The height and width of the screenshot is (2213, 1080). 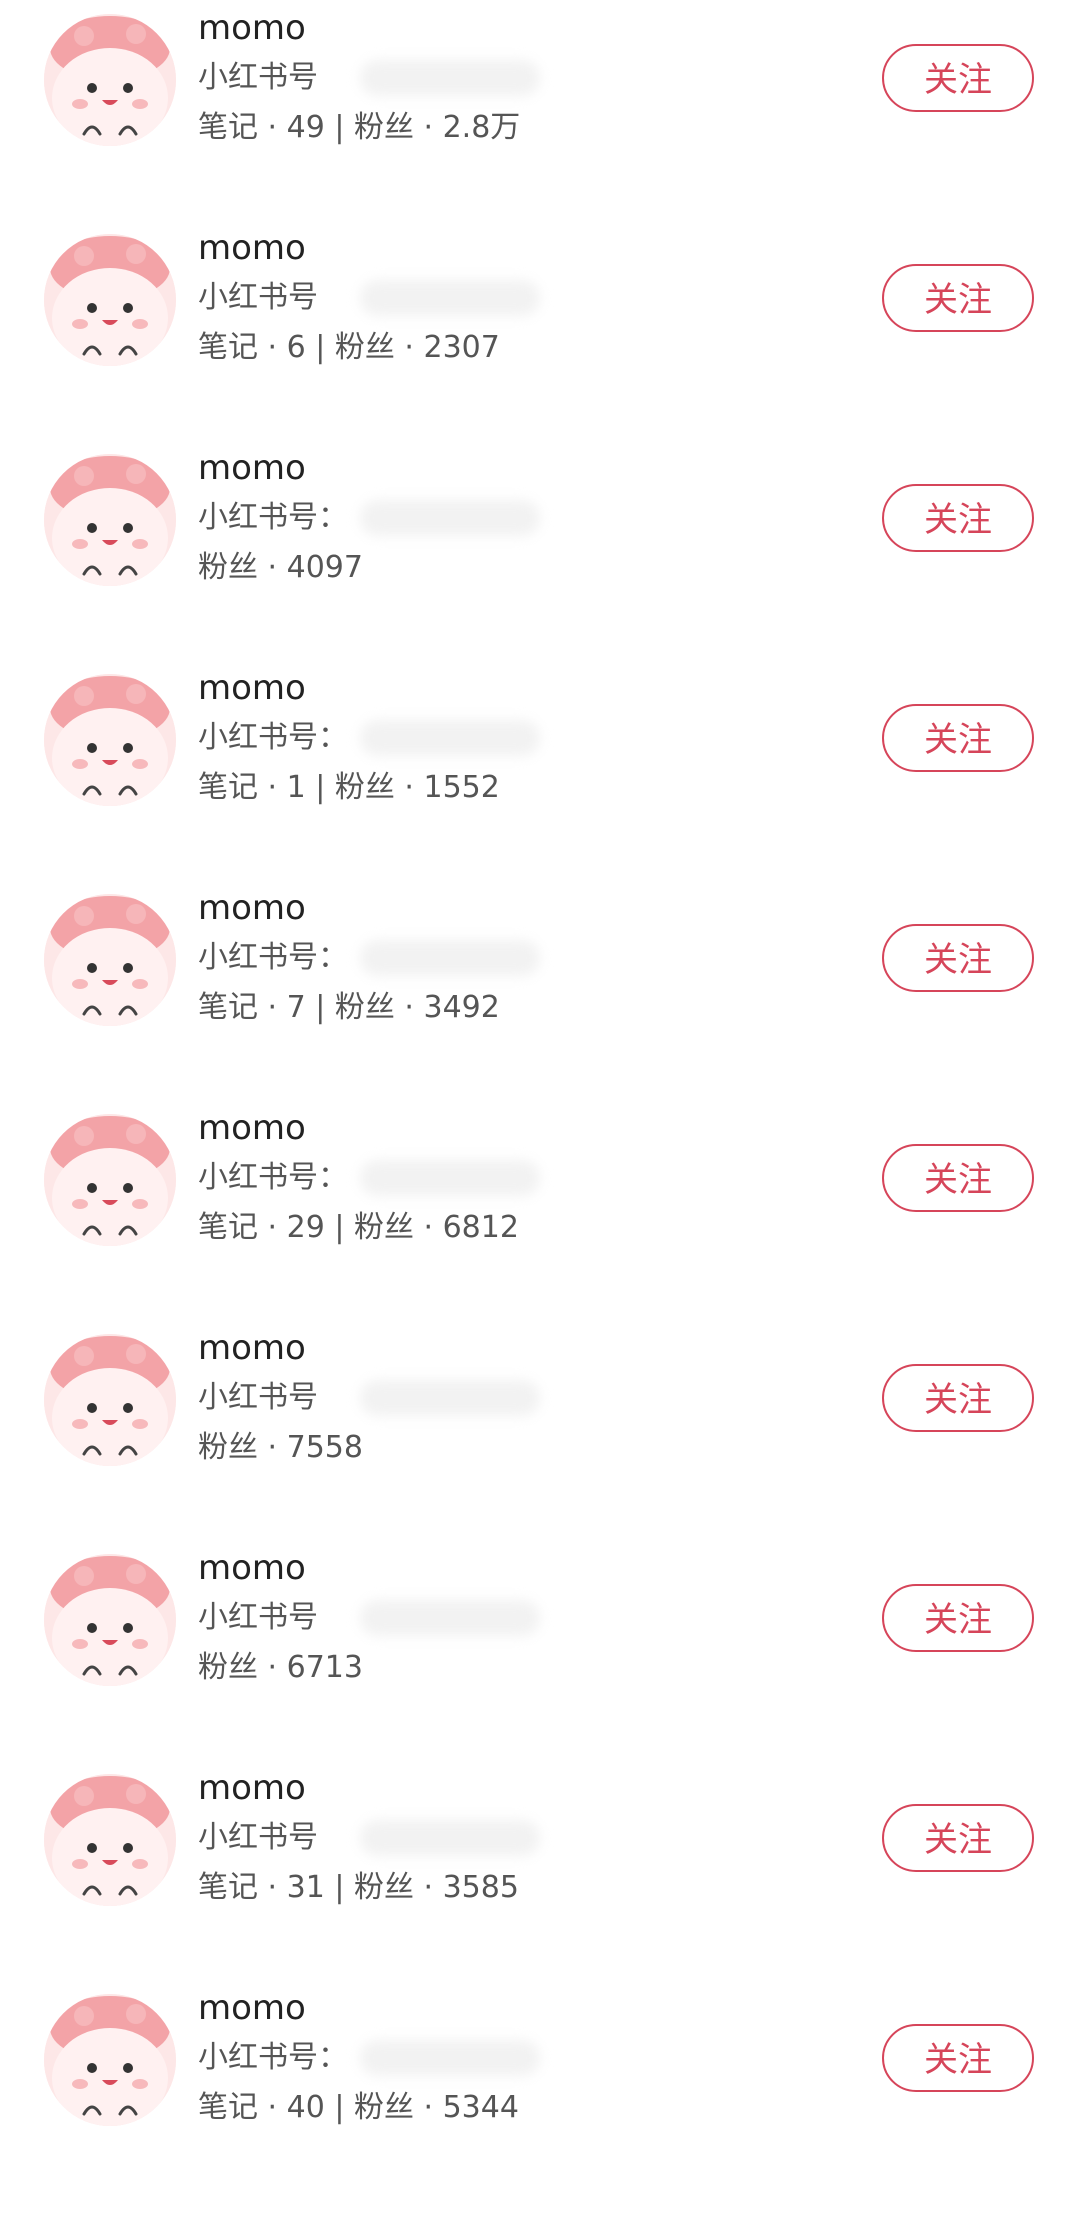 I want to click on user-row: momo 小红书号： 笔记 · 1 | 粉丝 · 1552 关注, so click(x=540, y=770).